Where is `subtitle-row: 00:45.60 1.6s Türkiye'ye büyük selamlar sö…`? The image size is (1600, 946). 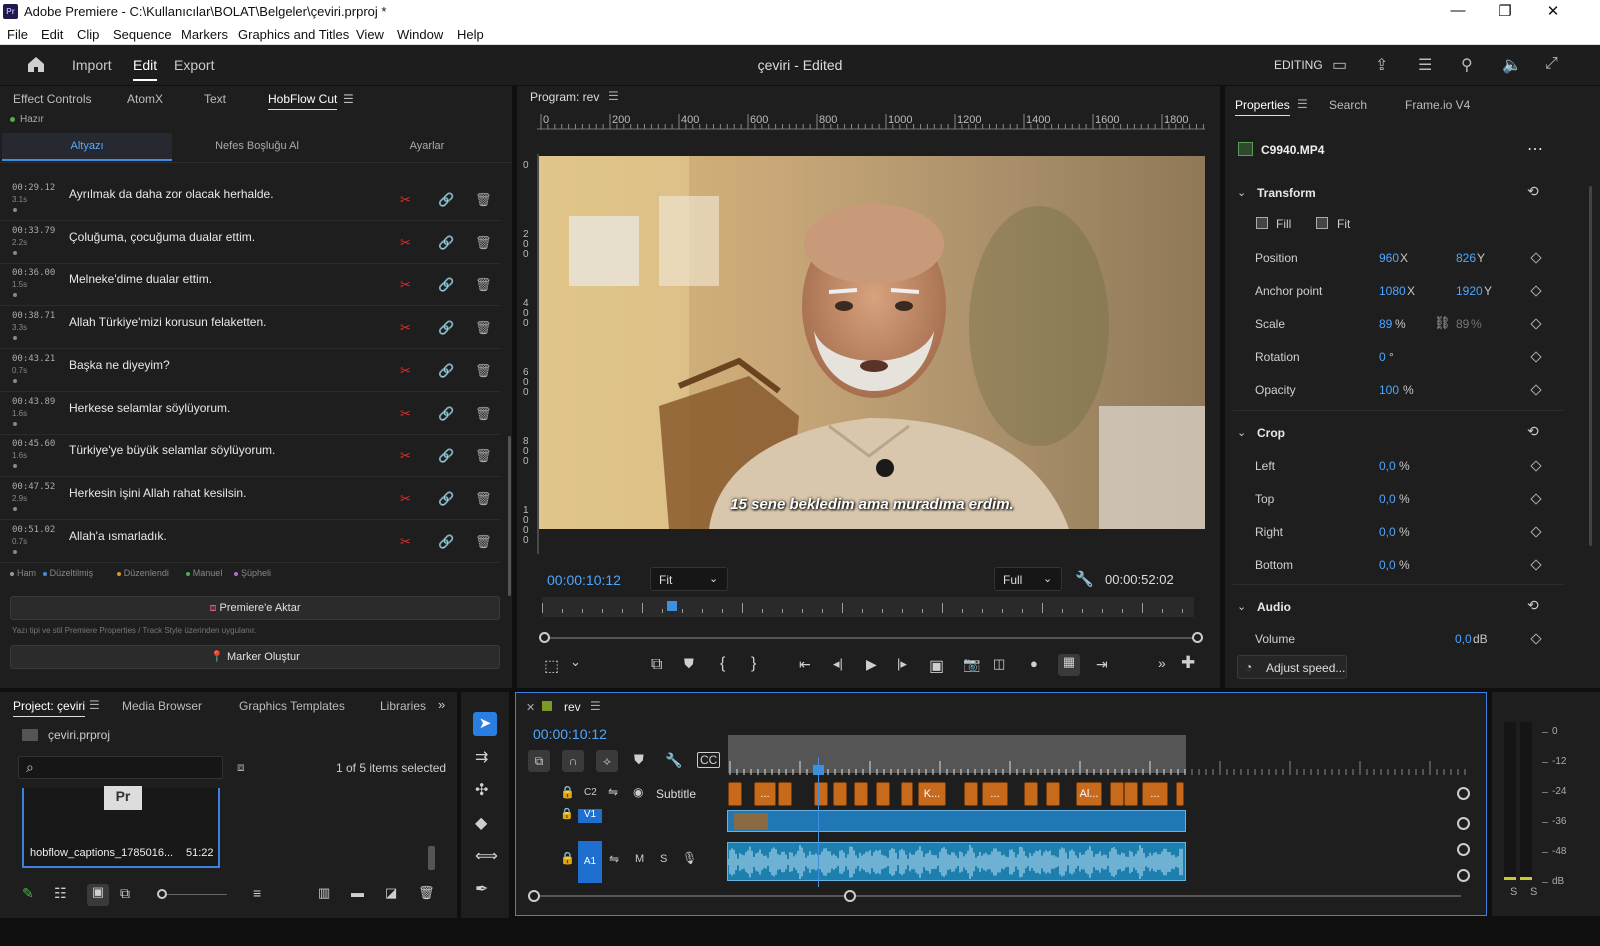 subtitle-row: 00:45.60 1.6s Türkiye'ye büyük selamlar sö… is located at coordinates (250, 456).